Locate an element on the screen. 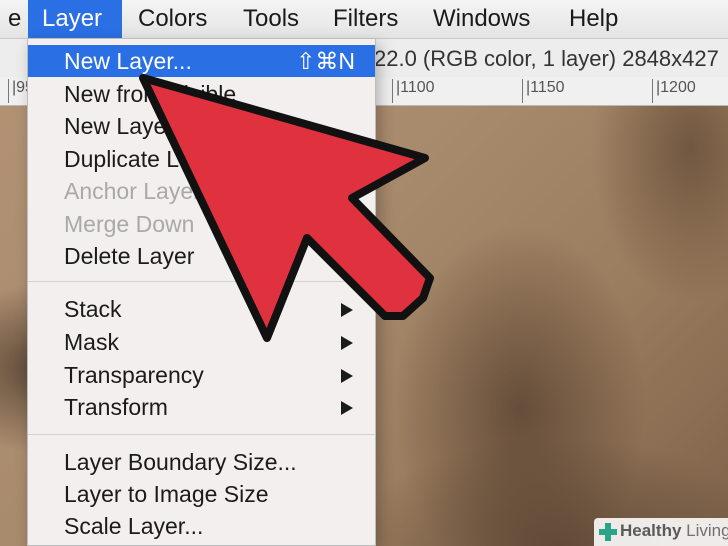 This screenshot has height=546, width=728. menu-filters: Filters is located at coordinates (365, 19).